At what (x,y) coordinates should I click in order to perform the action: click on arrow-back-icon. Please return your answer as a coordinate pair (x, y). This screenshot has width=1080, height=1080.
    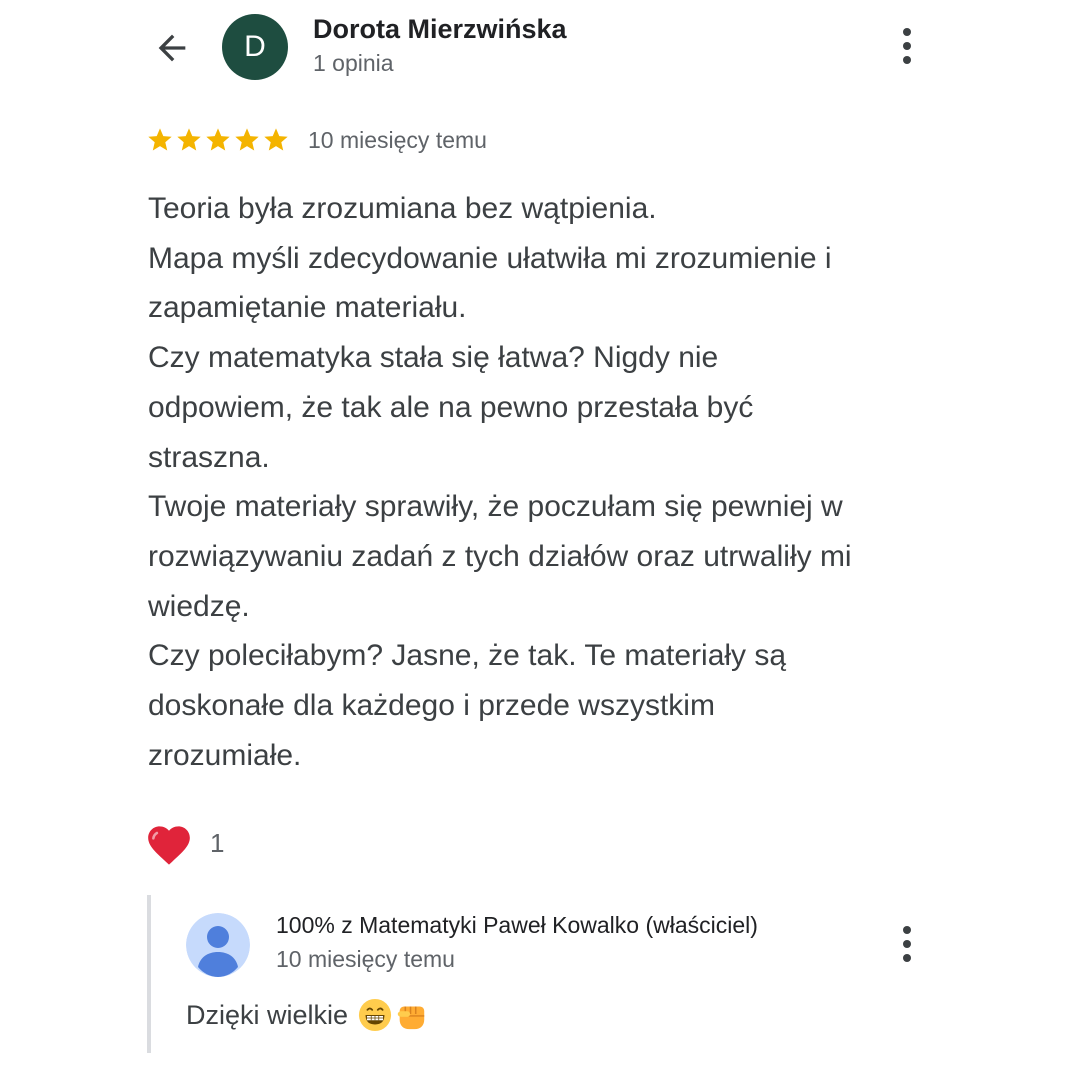
    Looking at the image, I should click on (172, 48).